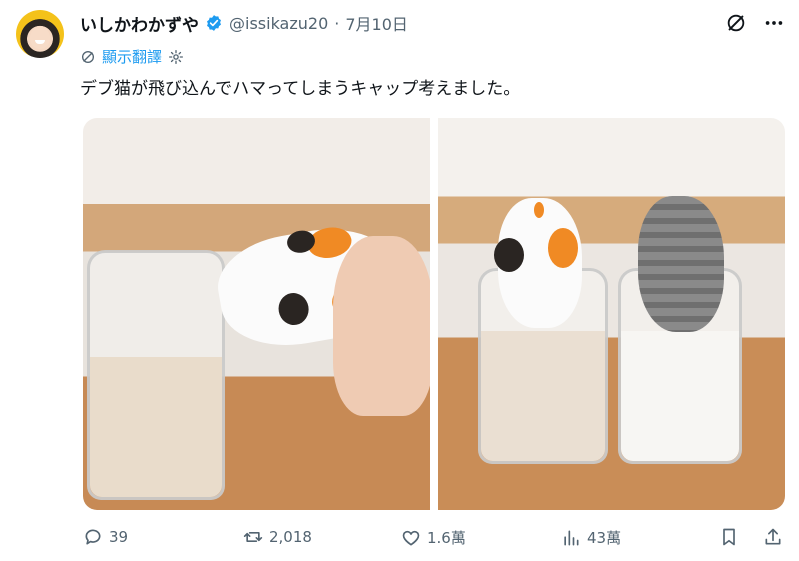  What do you see at coordinates (543, 396) in the screenshot?
I see `left-sugar` at bounding box center [543, 396].